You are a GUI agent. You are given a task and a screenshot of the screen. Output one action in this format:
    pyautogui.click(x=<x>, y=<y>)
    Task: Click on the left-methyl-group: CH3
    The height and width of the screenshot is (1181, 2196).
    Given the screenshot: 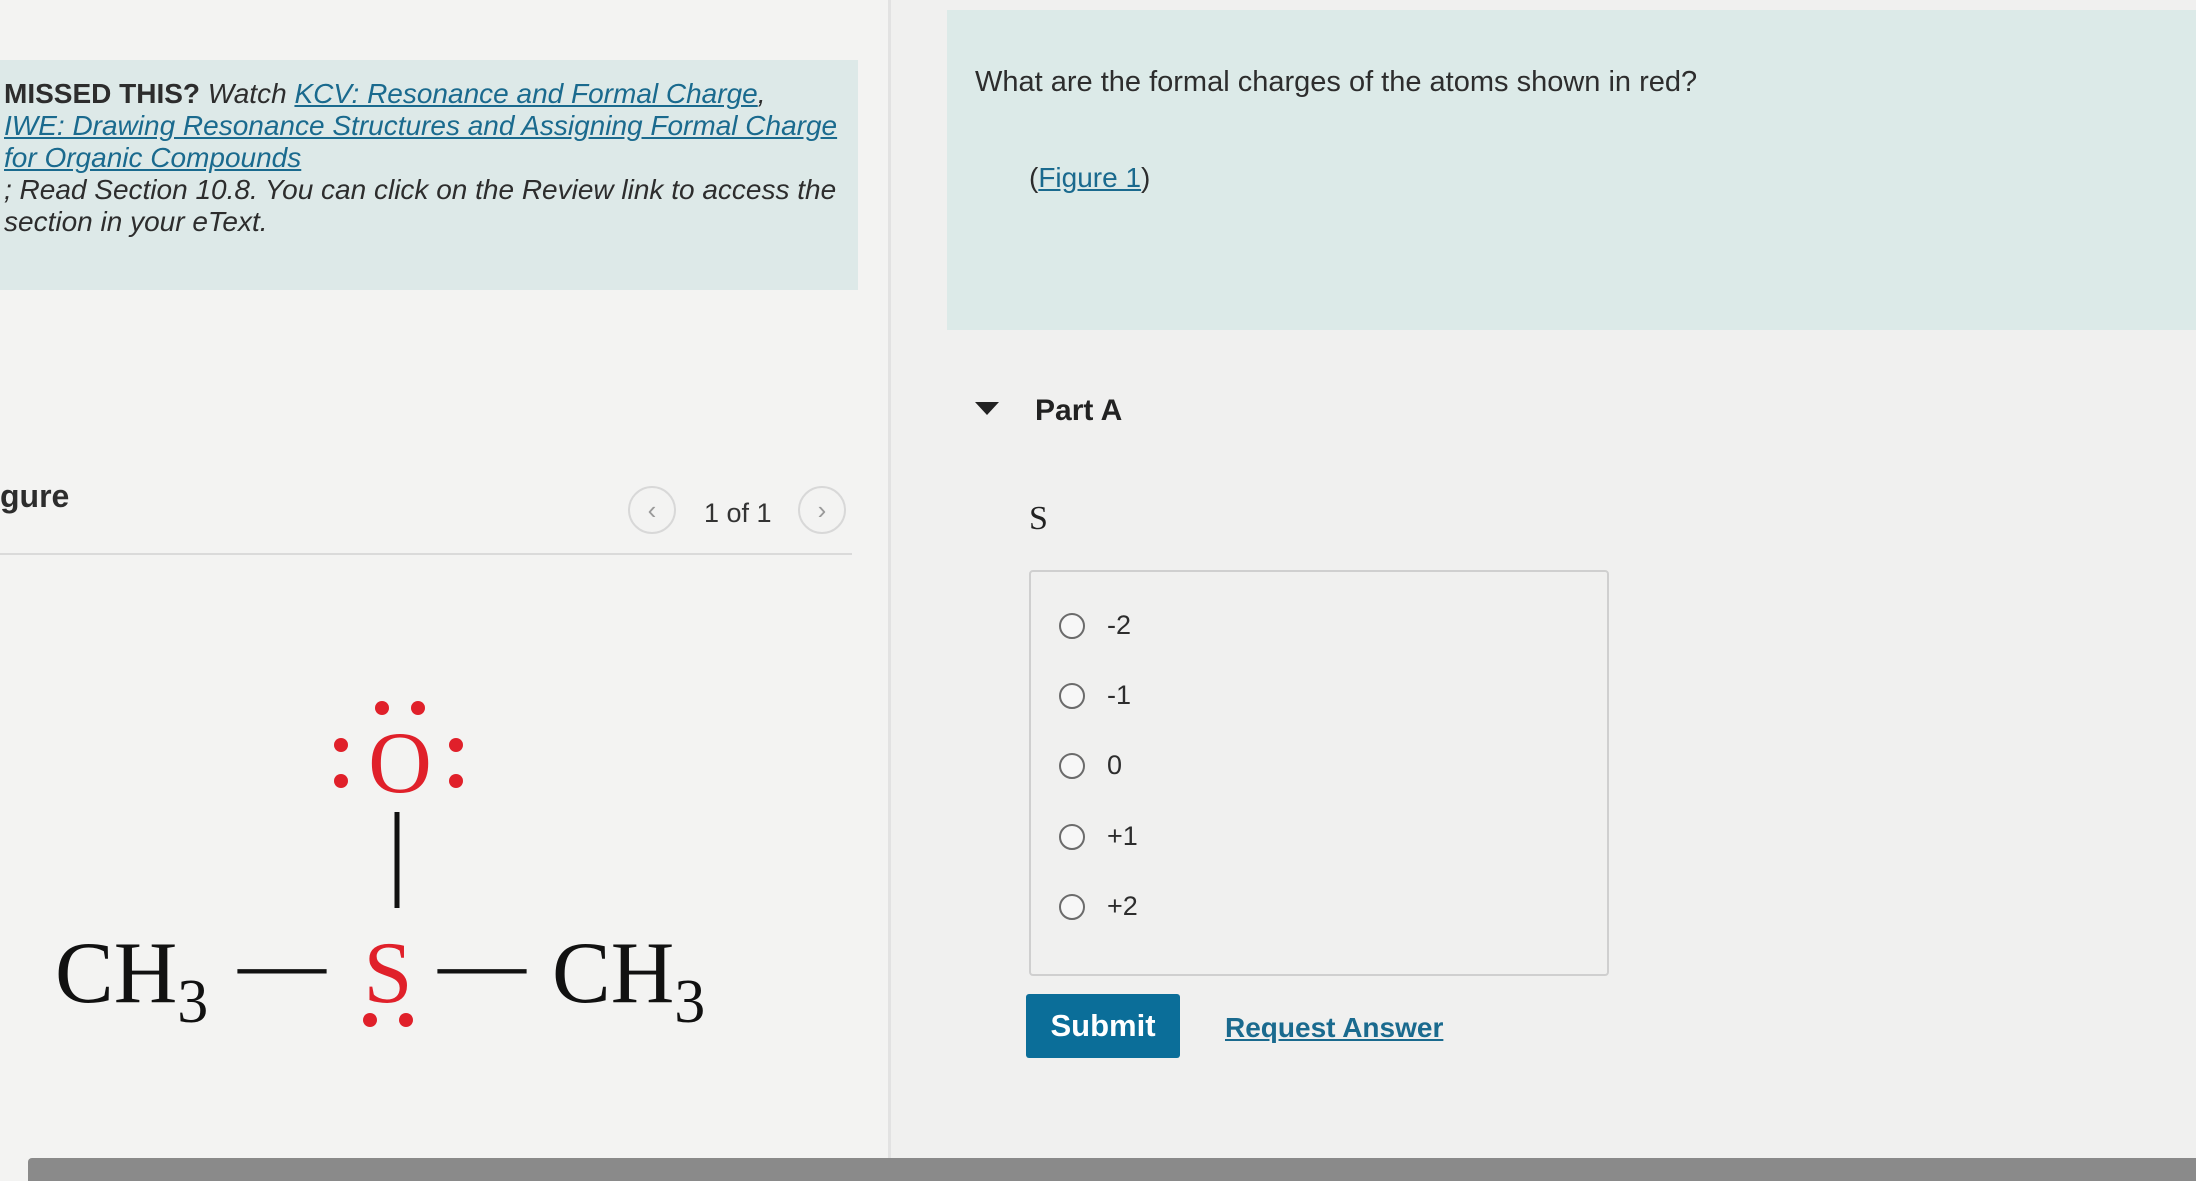 What is the action you would take?
    pyautogui.click(x=131, y=980)
    